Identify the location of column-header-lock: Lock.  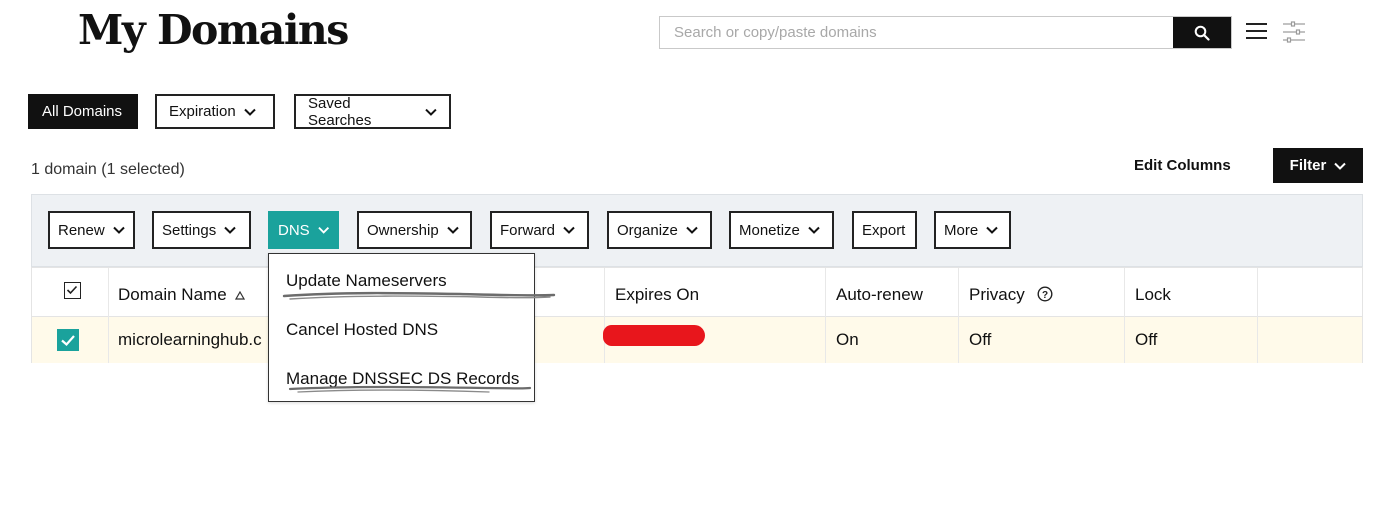
(1153, 295).